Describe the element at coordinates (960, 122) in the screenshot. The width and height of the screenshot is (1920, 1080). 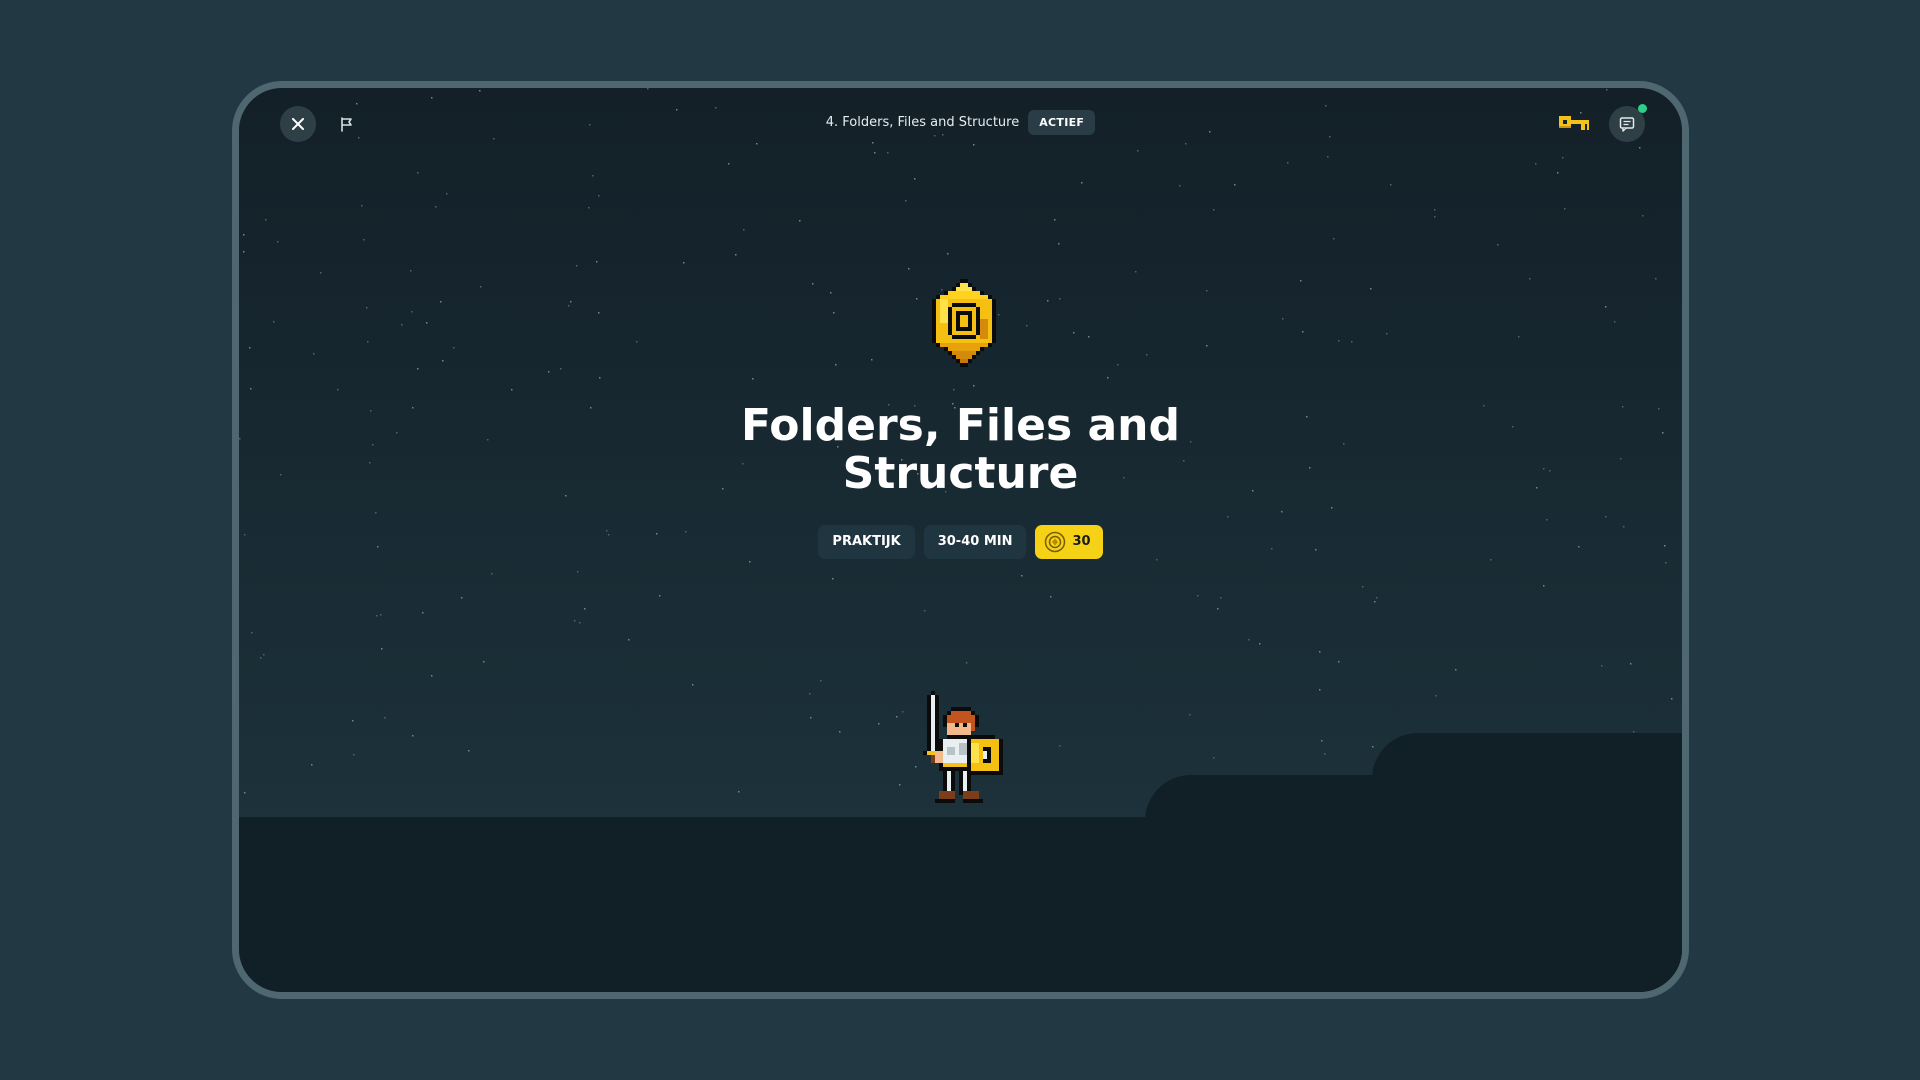
I see `lesson-header: 4. Folders, Files and Structure ACTIEF` at that location.